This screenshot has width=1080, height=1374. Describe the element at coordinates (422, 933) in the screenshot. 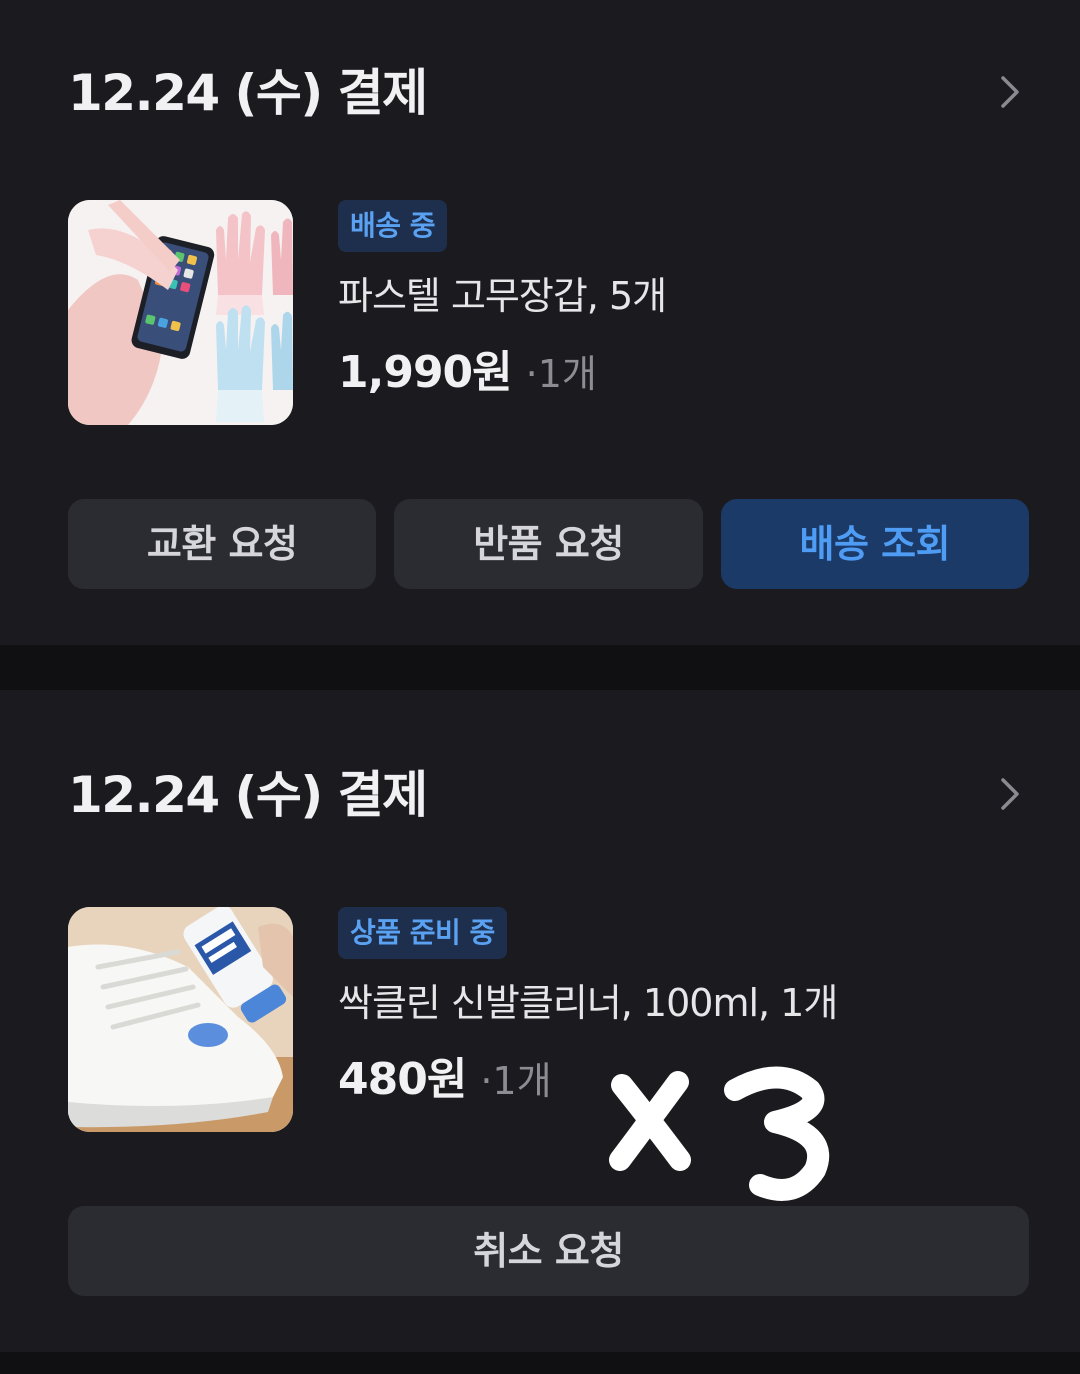

I see `status-badge: 상품 준비 중` at that location.